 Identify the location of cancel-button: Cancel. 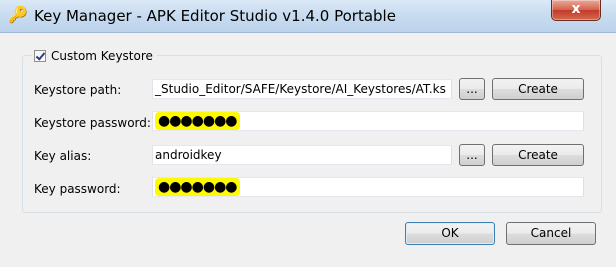
(551, 233).